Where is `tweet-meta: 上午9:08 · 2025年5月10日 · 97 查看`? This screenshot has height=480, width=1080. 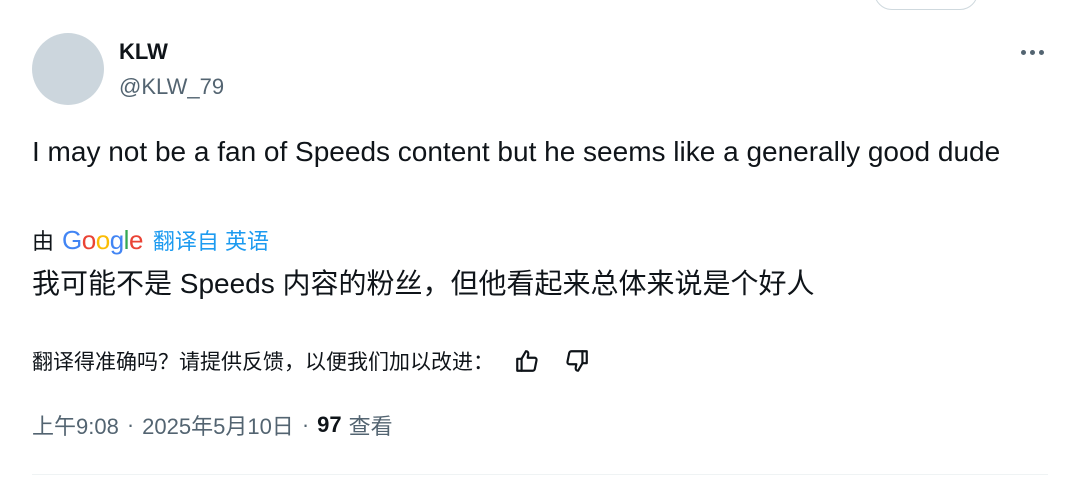 tweet-meta: 上午9:08 · 2025年5月10日 · 97 查看 is located at coordinates (212, 425).